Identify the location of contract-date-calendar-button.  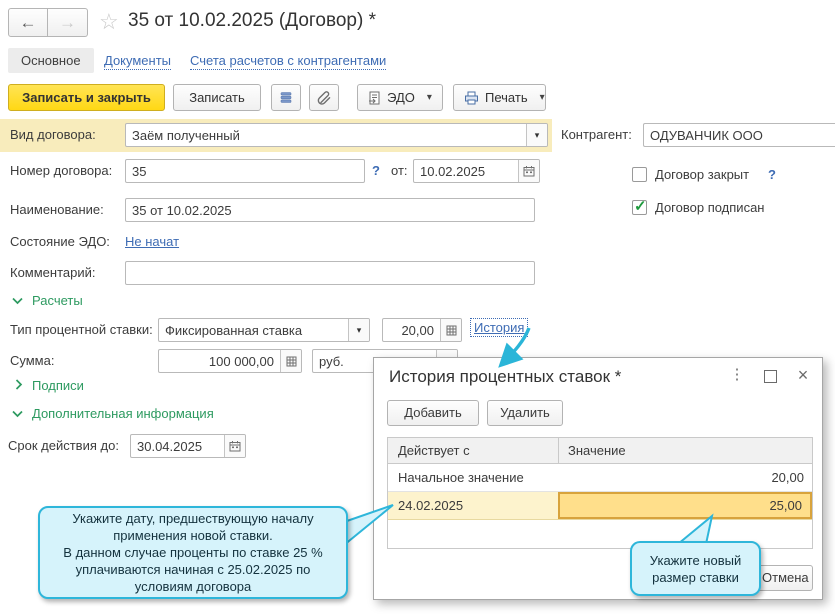
(528, 171).